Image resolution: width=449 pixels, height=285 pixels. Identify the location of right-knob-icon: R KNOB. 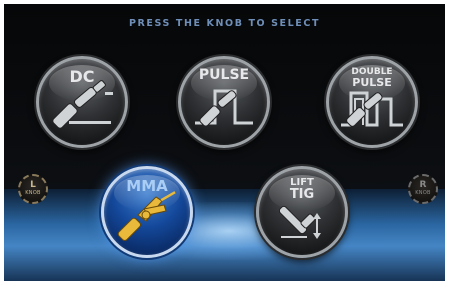
(423, 189).